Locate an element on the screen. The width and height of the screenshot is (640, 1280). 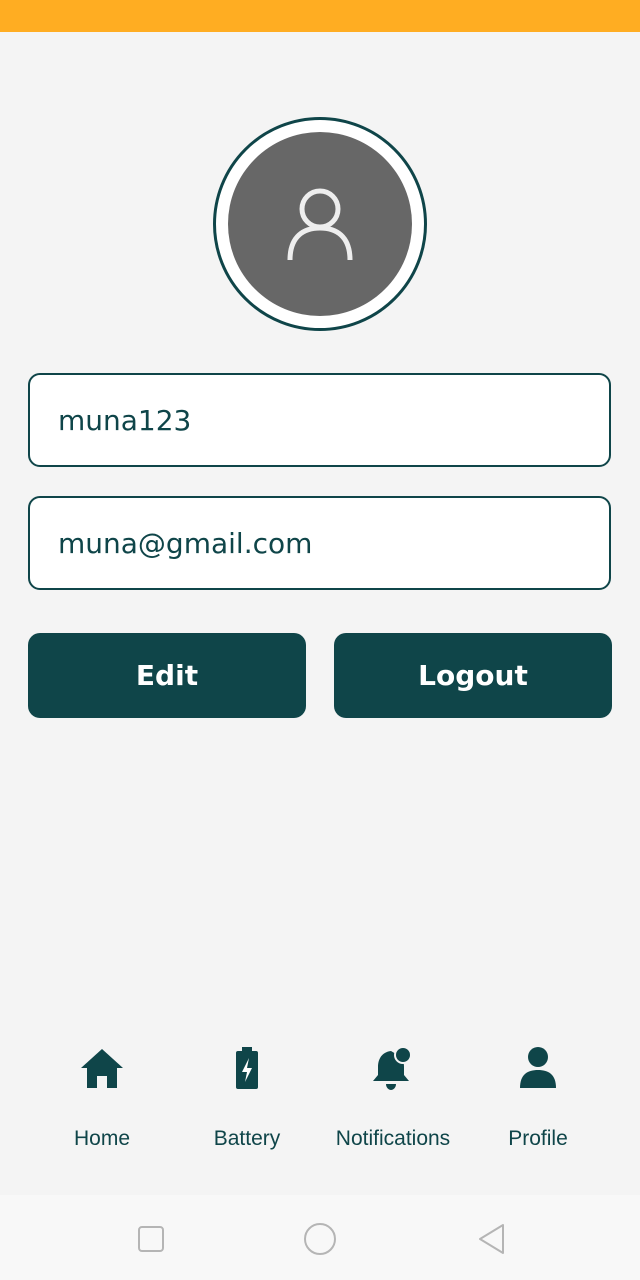
user-outline-icon is located at coordinates (320, 224).